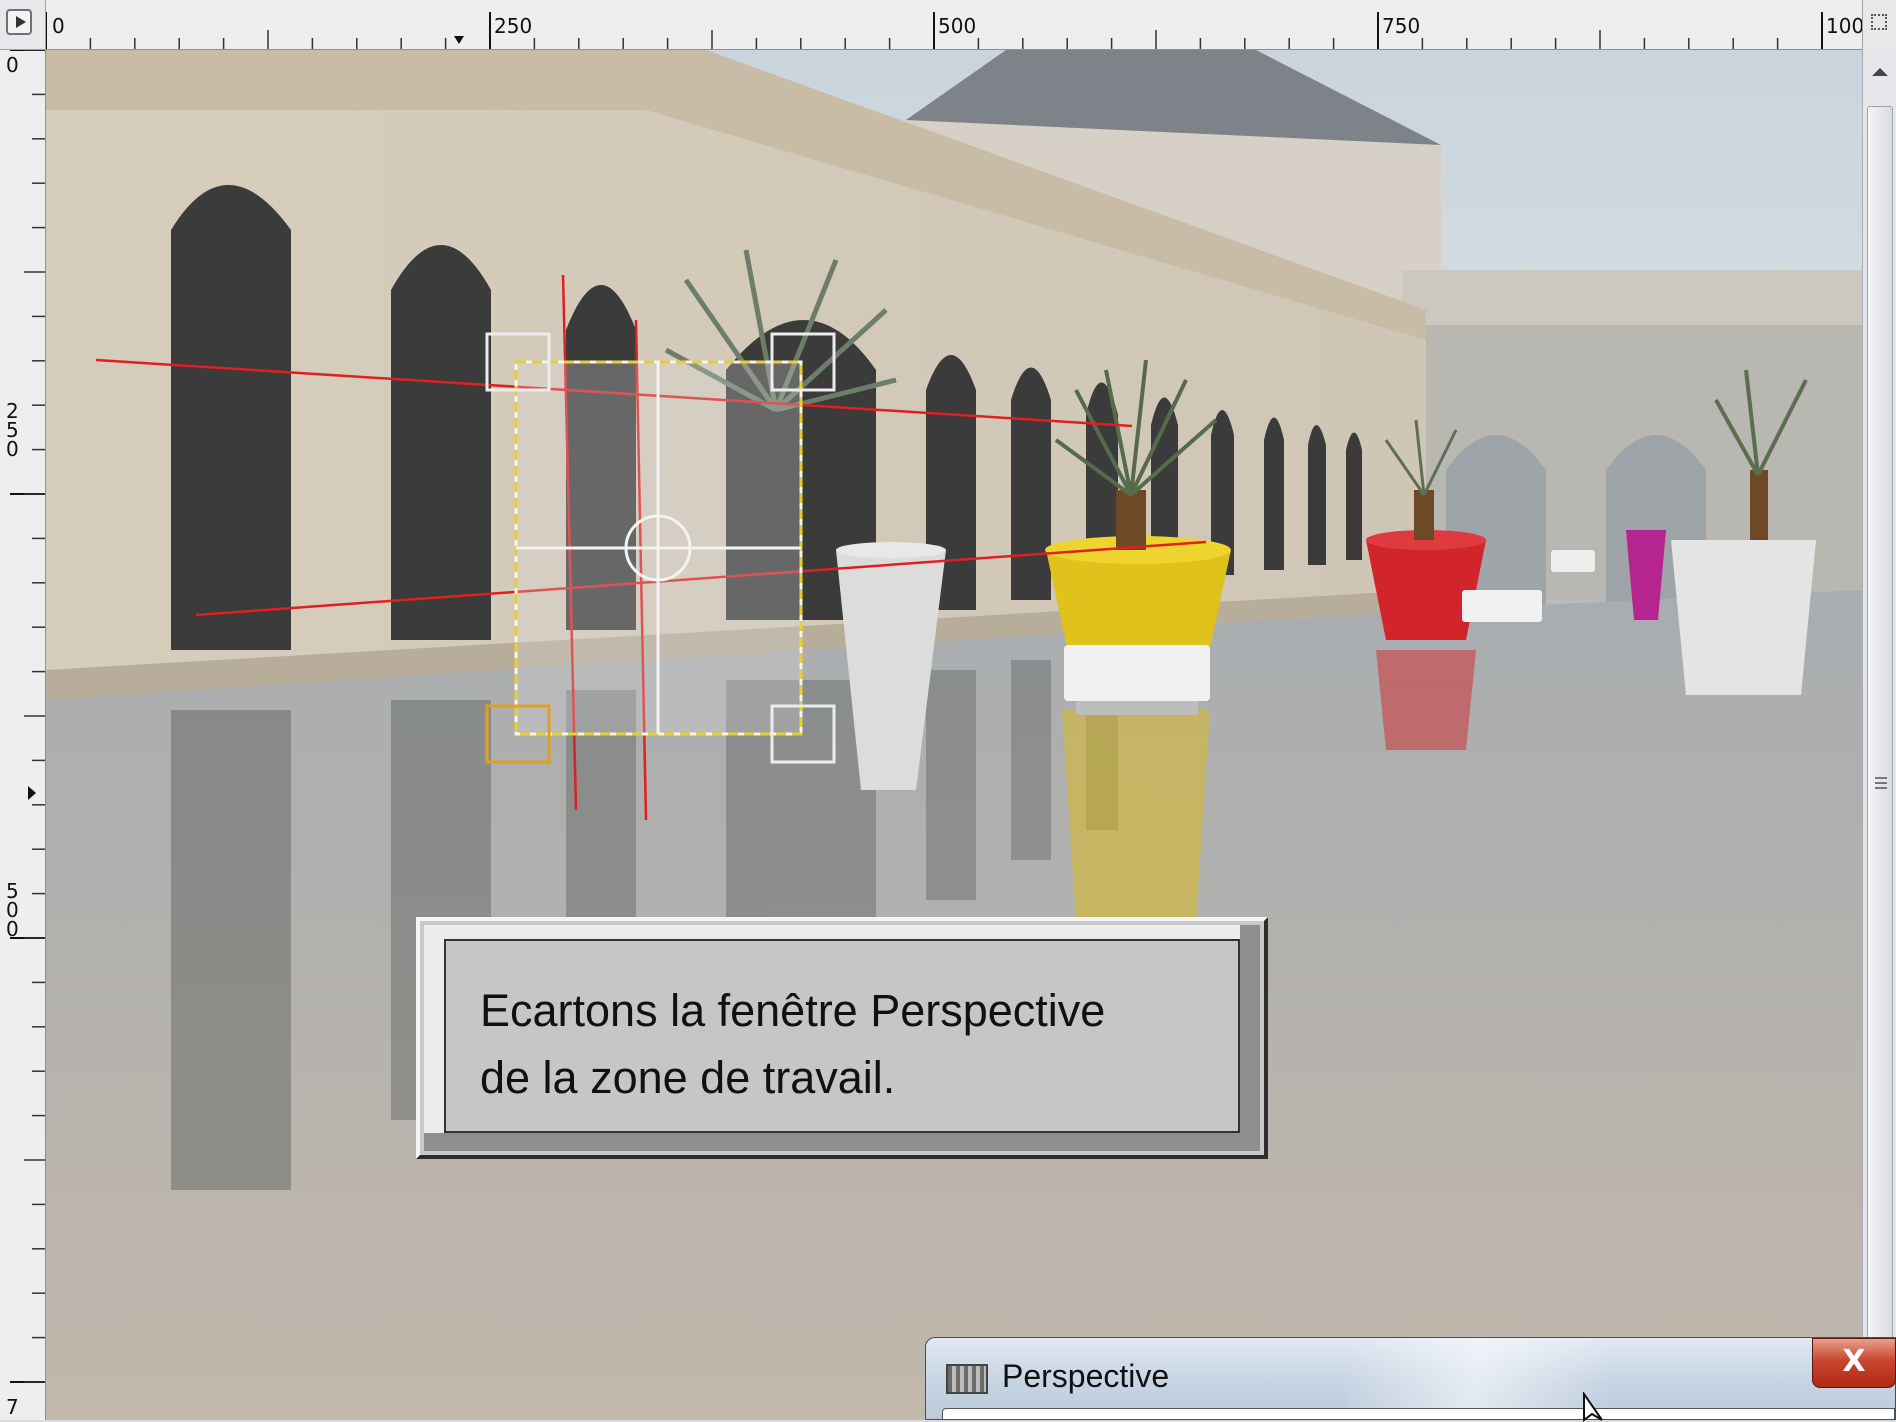 The image size is (1896, 1422). I want to click on scroll-thumb, so click(1880, 731).